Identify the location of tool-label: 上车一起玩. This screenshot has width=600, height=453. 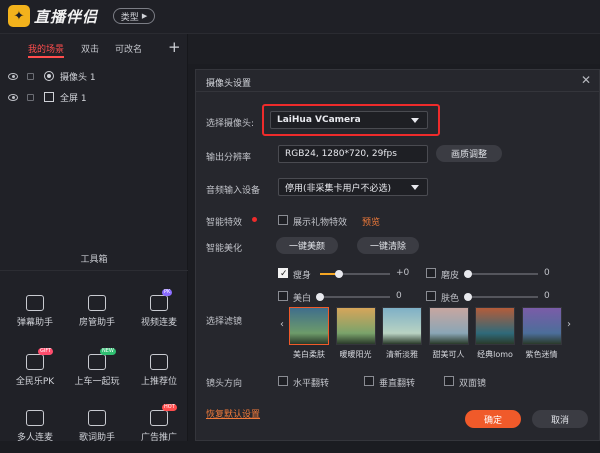
(97, 382).